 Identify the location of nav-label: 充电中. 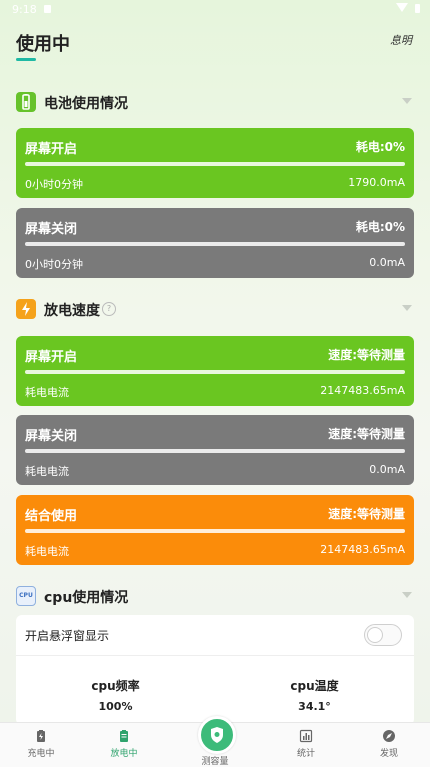
(41, 754).